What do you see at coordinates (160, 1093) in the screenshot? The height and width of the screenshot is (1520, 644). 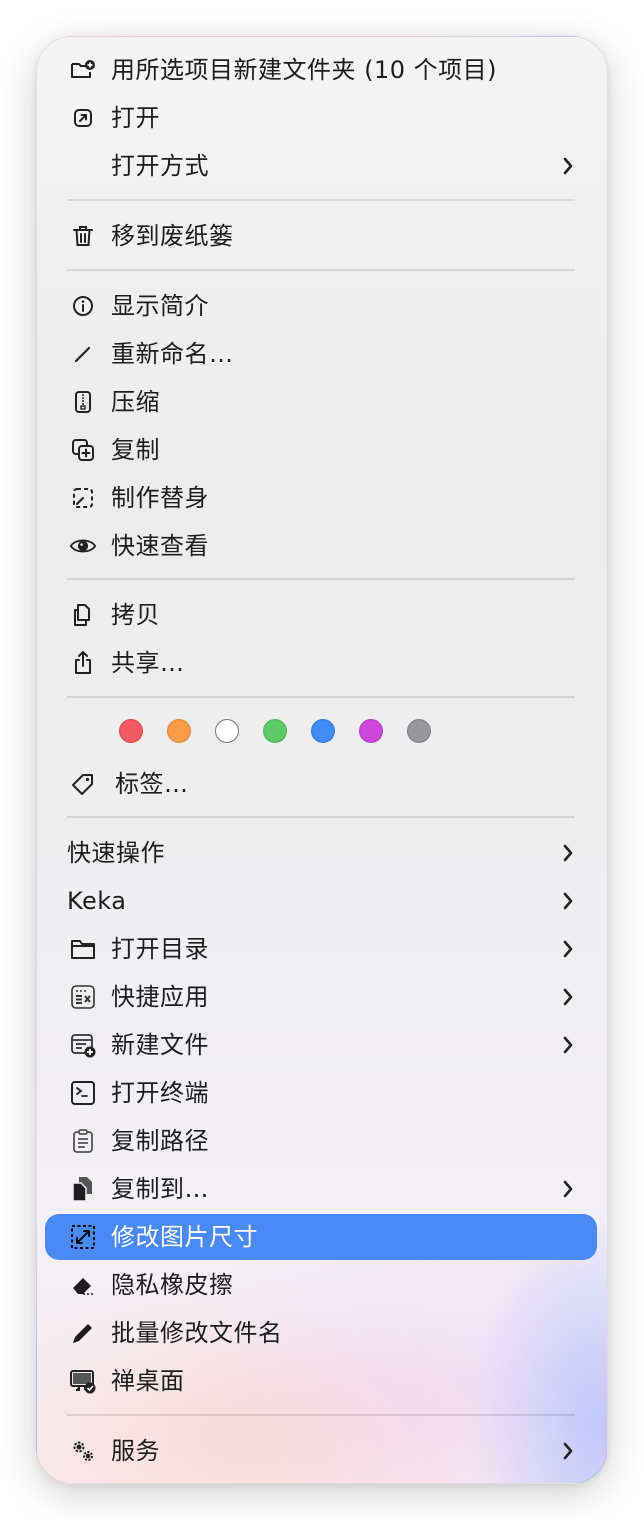 I see `menu-item-label: 打开终端` at bounding box center [160, 1093].